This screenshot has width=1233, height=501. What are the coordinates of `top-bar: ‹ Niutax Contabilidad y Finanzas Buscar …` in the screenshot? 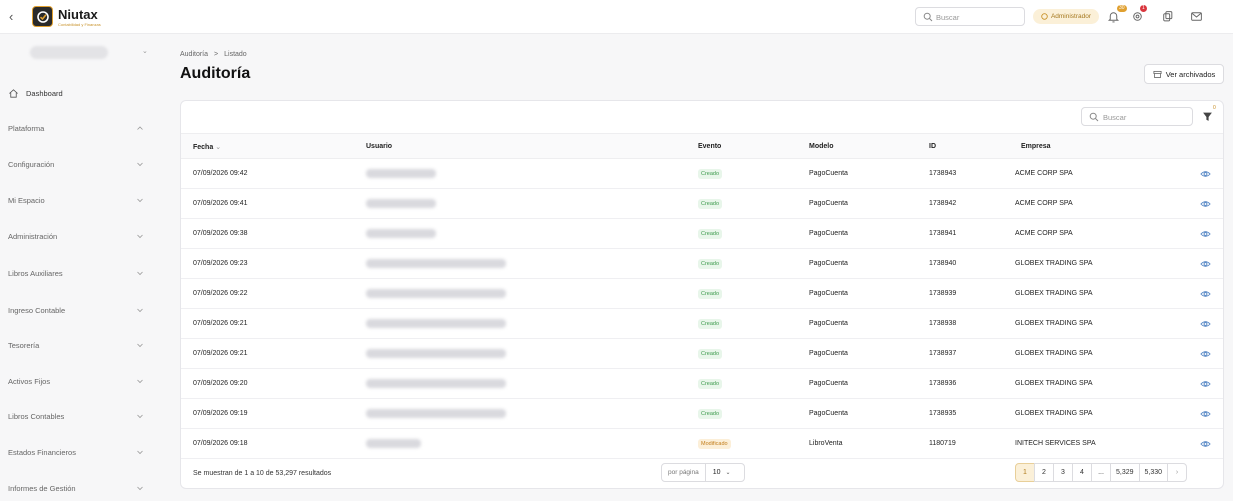 It's located at (616, 17).